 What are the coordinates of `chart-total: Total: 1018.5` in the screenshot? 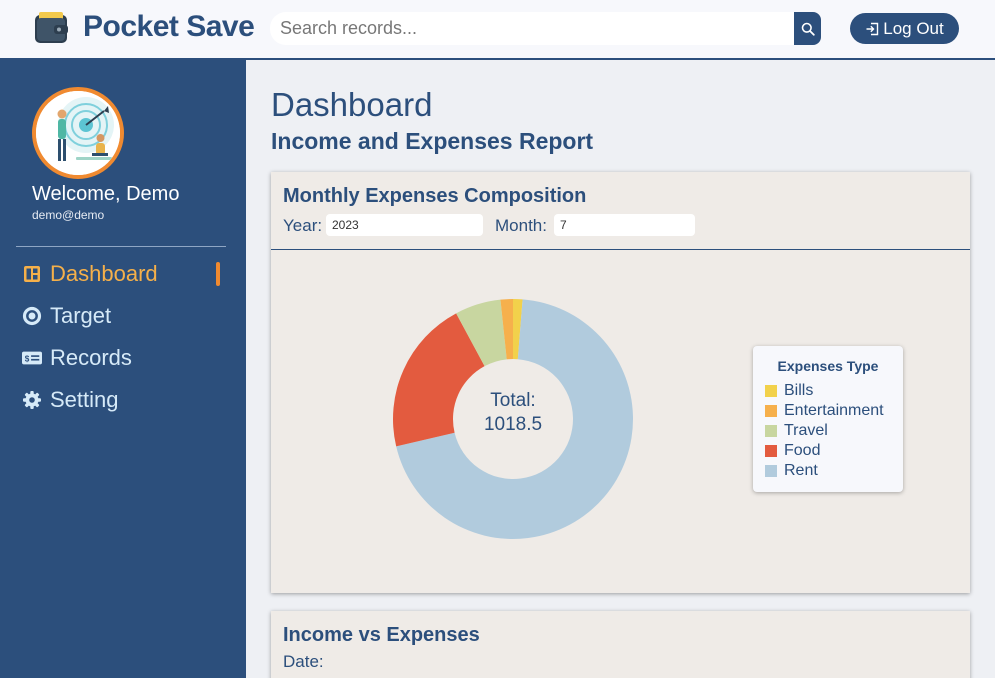 It's located at (513, 413).